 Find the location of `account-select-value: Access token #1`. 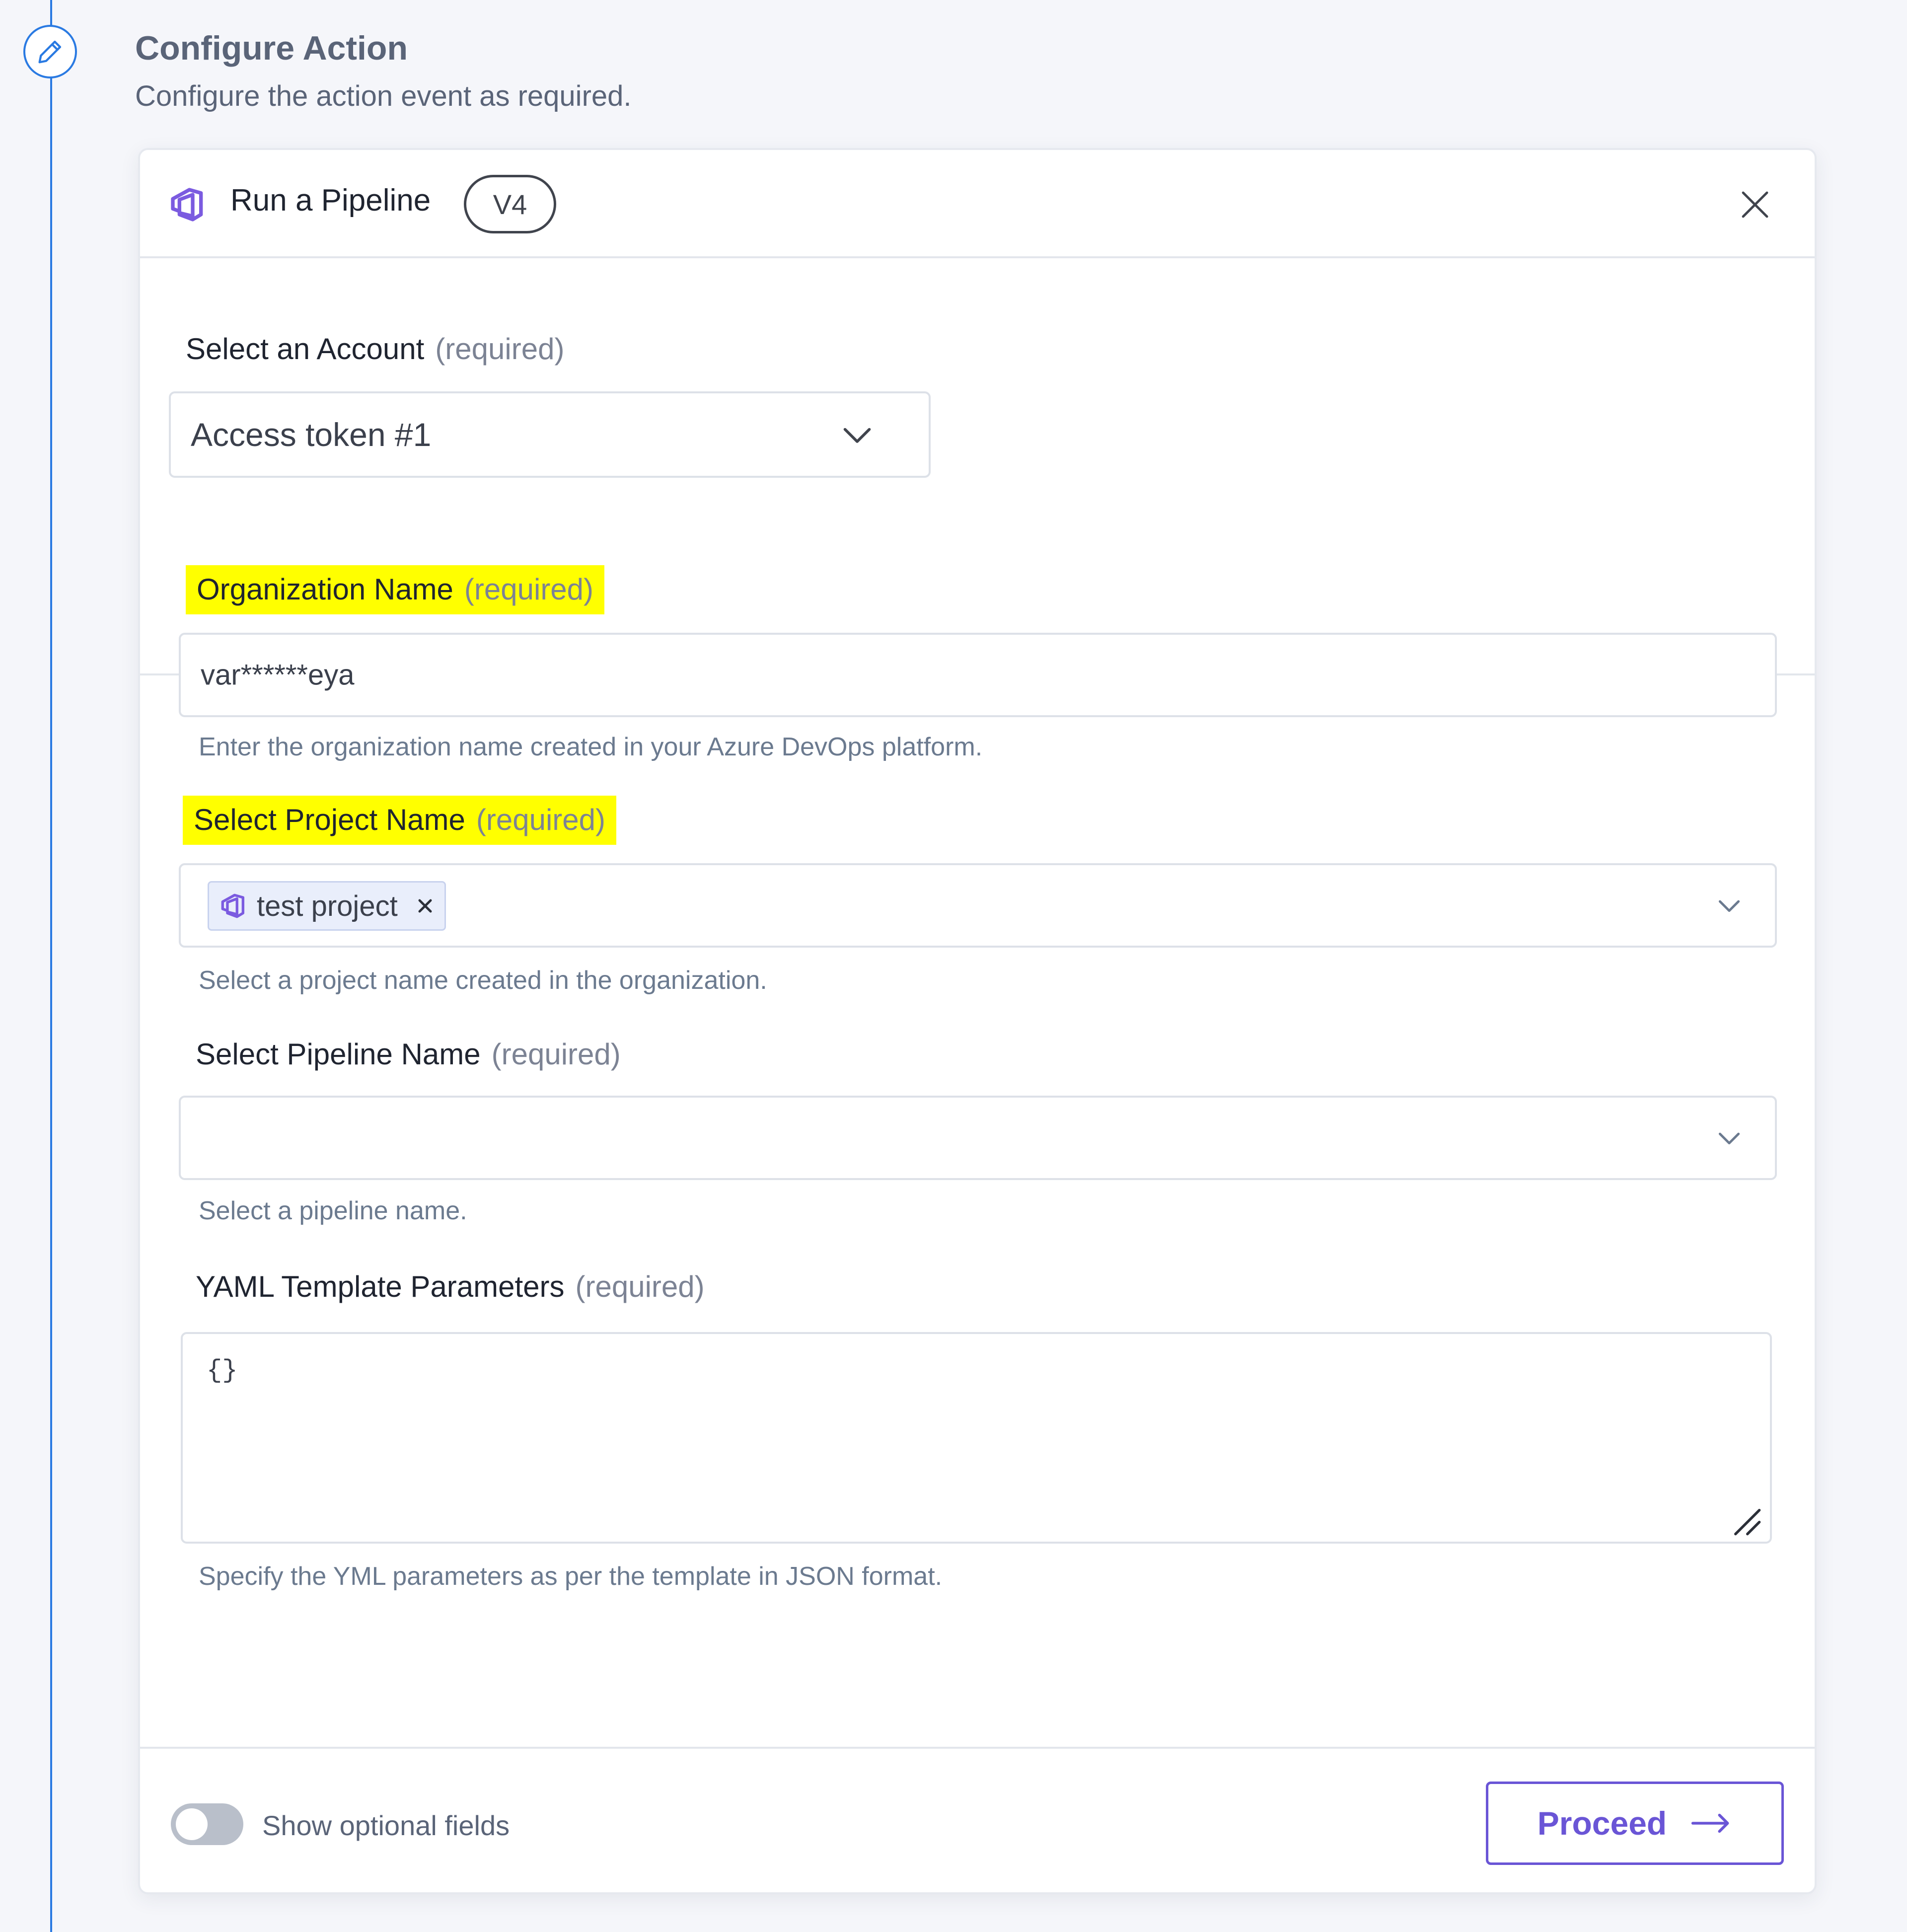

account-select-value: Access token #1 is located at coordinates (311, 434).